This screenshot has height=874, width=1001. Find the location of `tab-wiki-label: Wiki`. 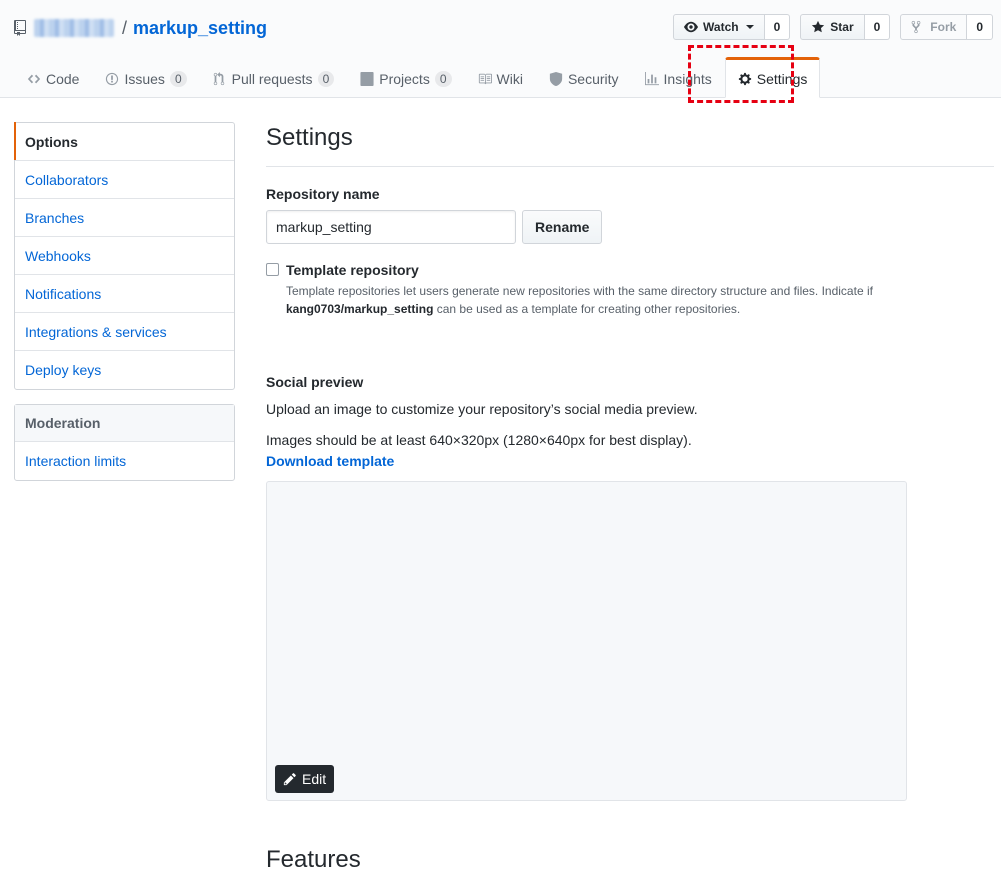

tab-wiki-label: Wiki is located at coordinates (509, 78).